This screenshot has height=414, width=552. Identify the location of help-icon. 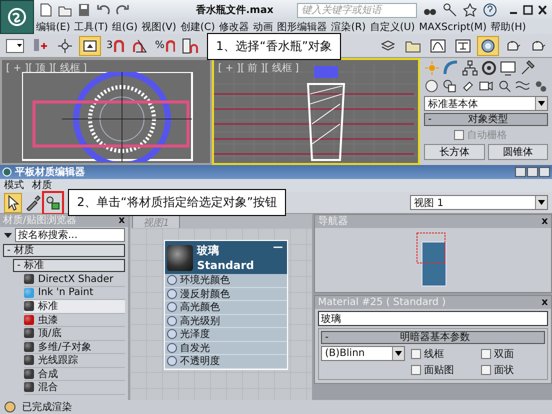
(490, 10).